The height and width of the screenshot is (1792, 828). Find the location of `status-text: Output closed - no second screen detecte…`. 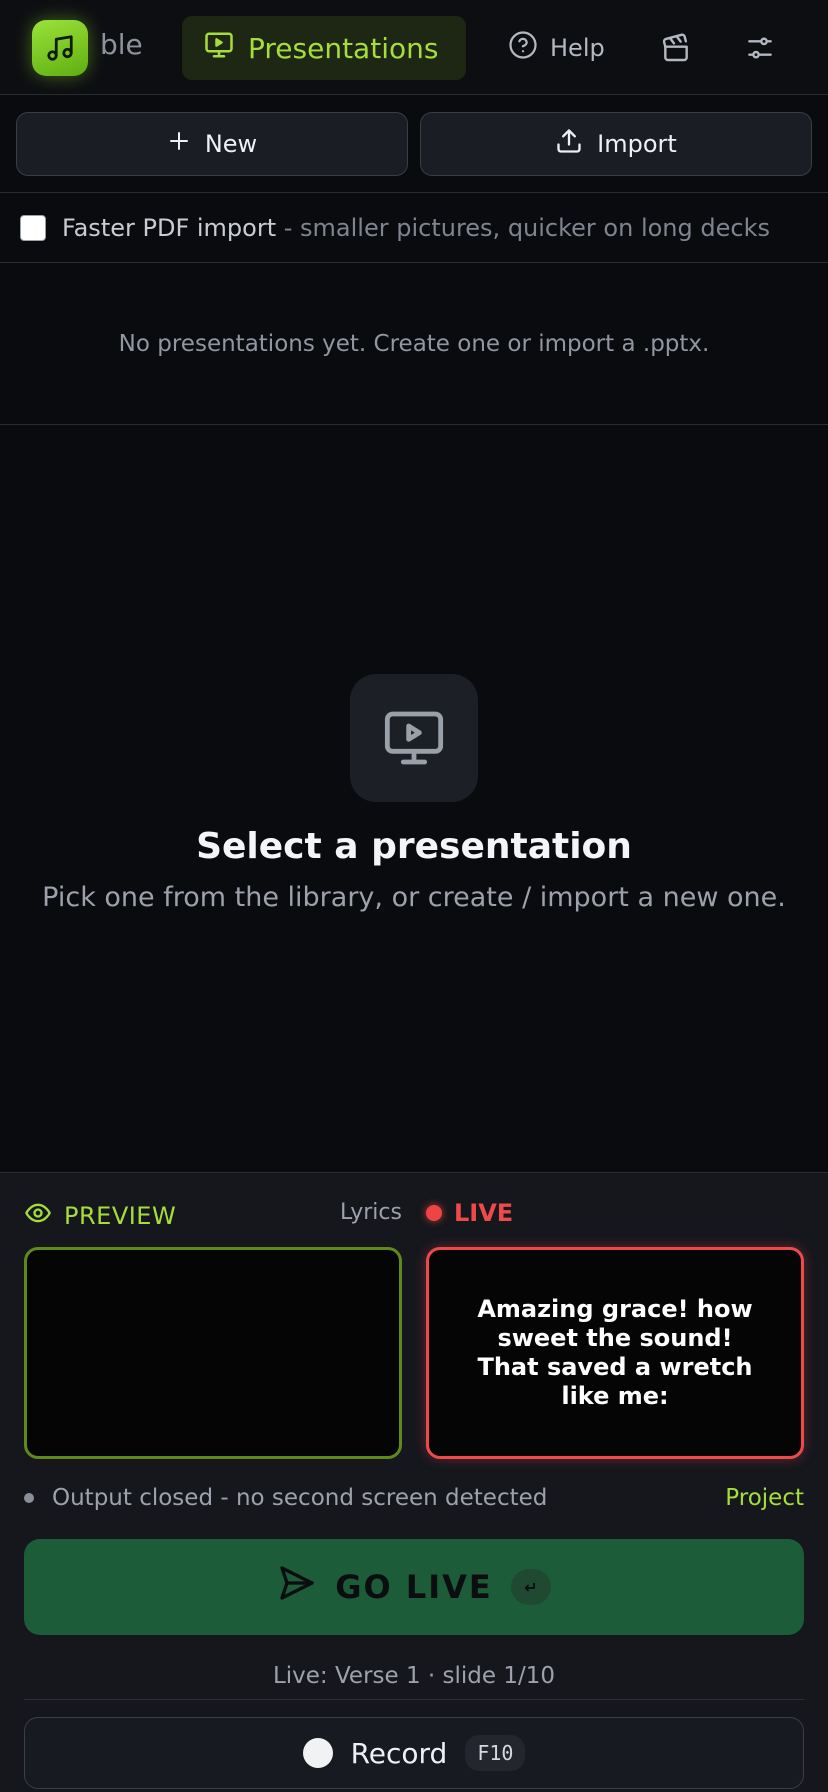

status-text: Output closed - no second screen detecte… is located at coordinates (300, 1498).